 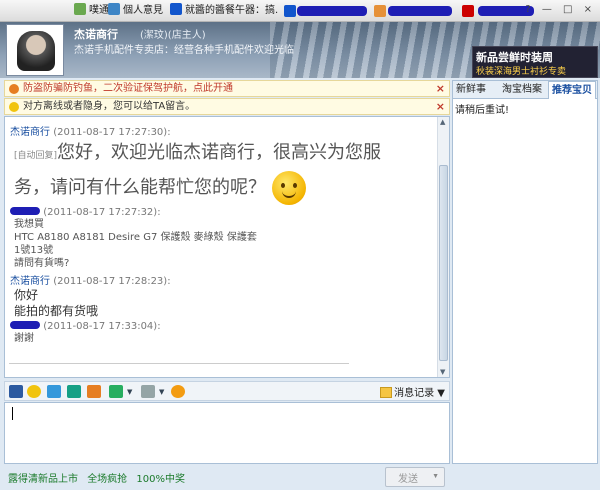 What do you see at coordinates (107, 479) in the screenshot?
I see `promo-link: 全场疯抢` at bounding box center [107, 479].